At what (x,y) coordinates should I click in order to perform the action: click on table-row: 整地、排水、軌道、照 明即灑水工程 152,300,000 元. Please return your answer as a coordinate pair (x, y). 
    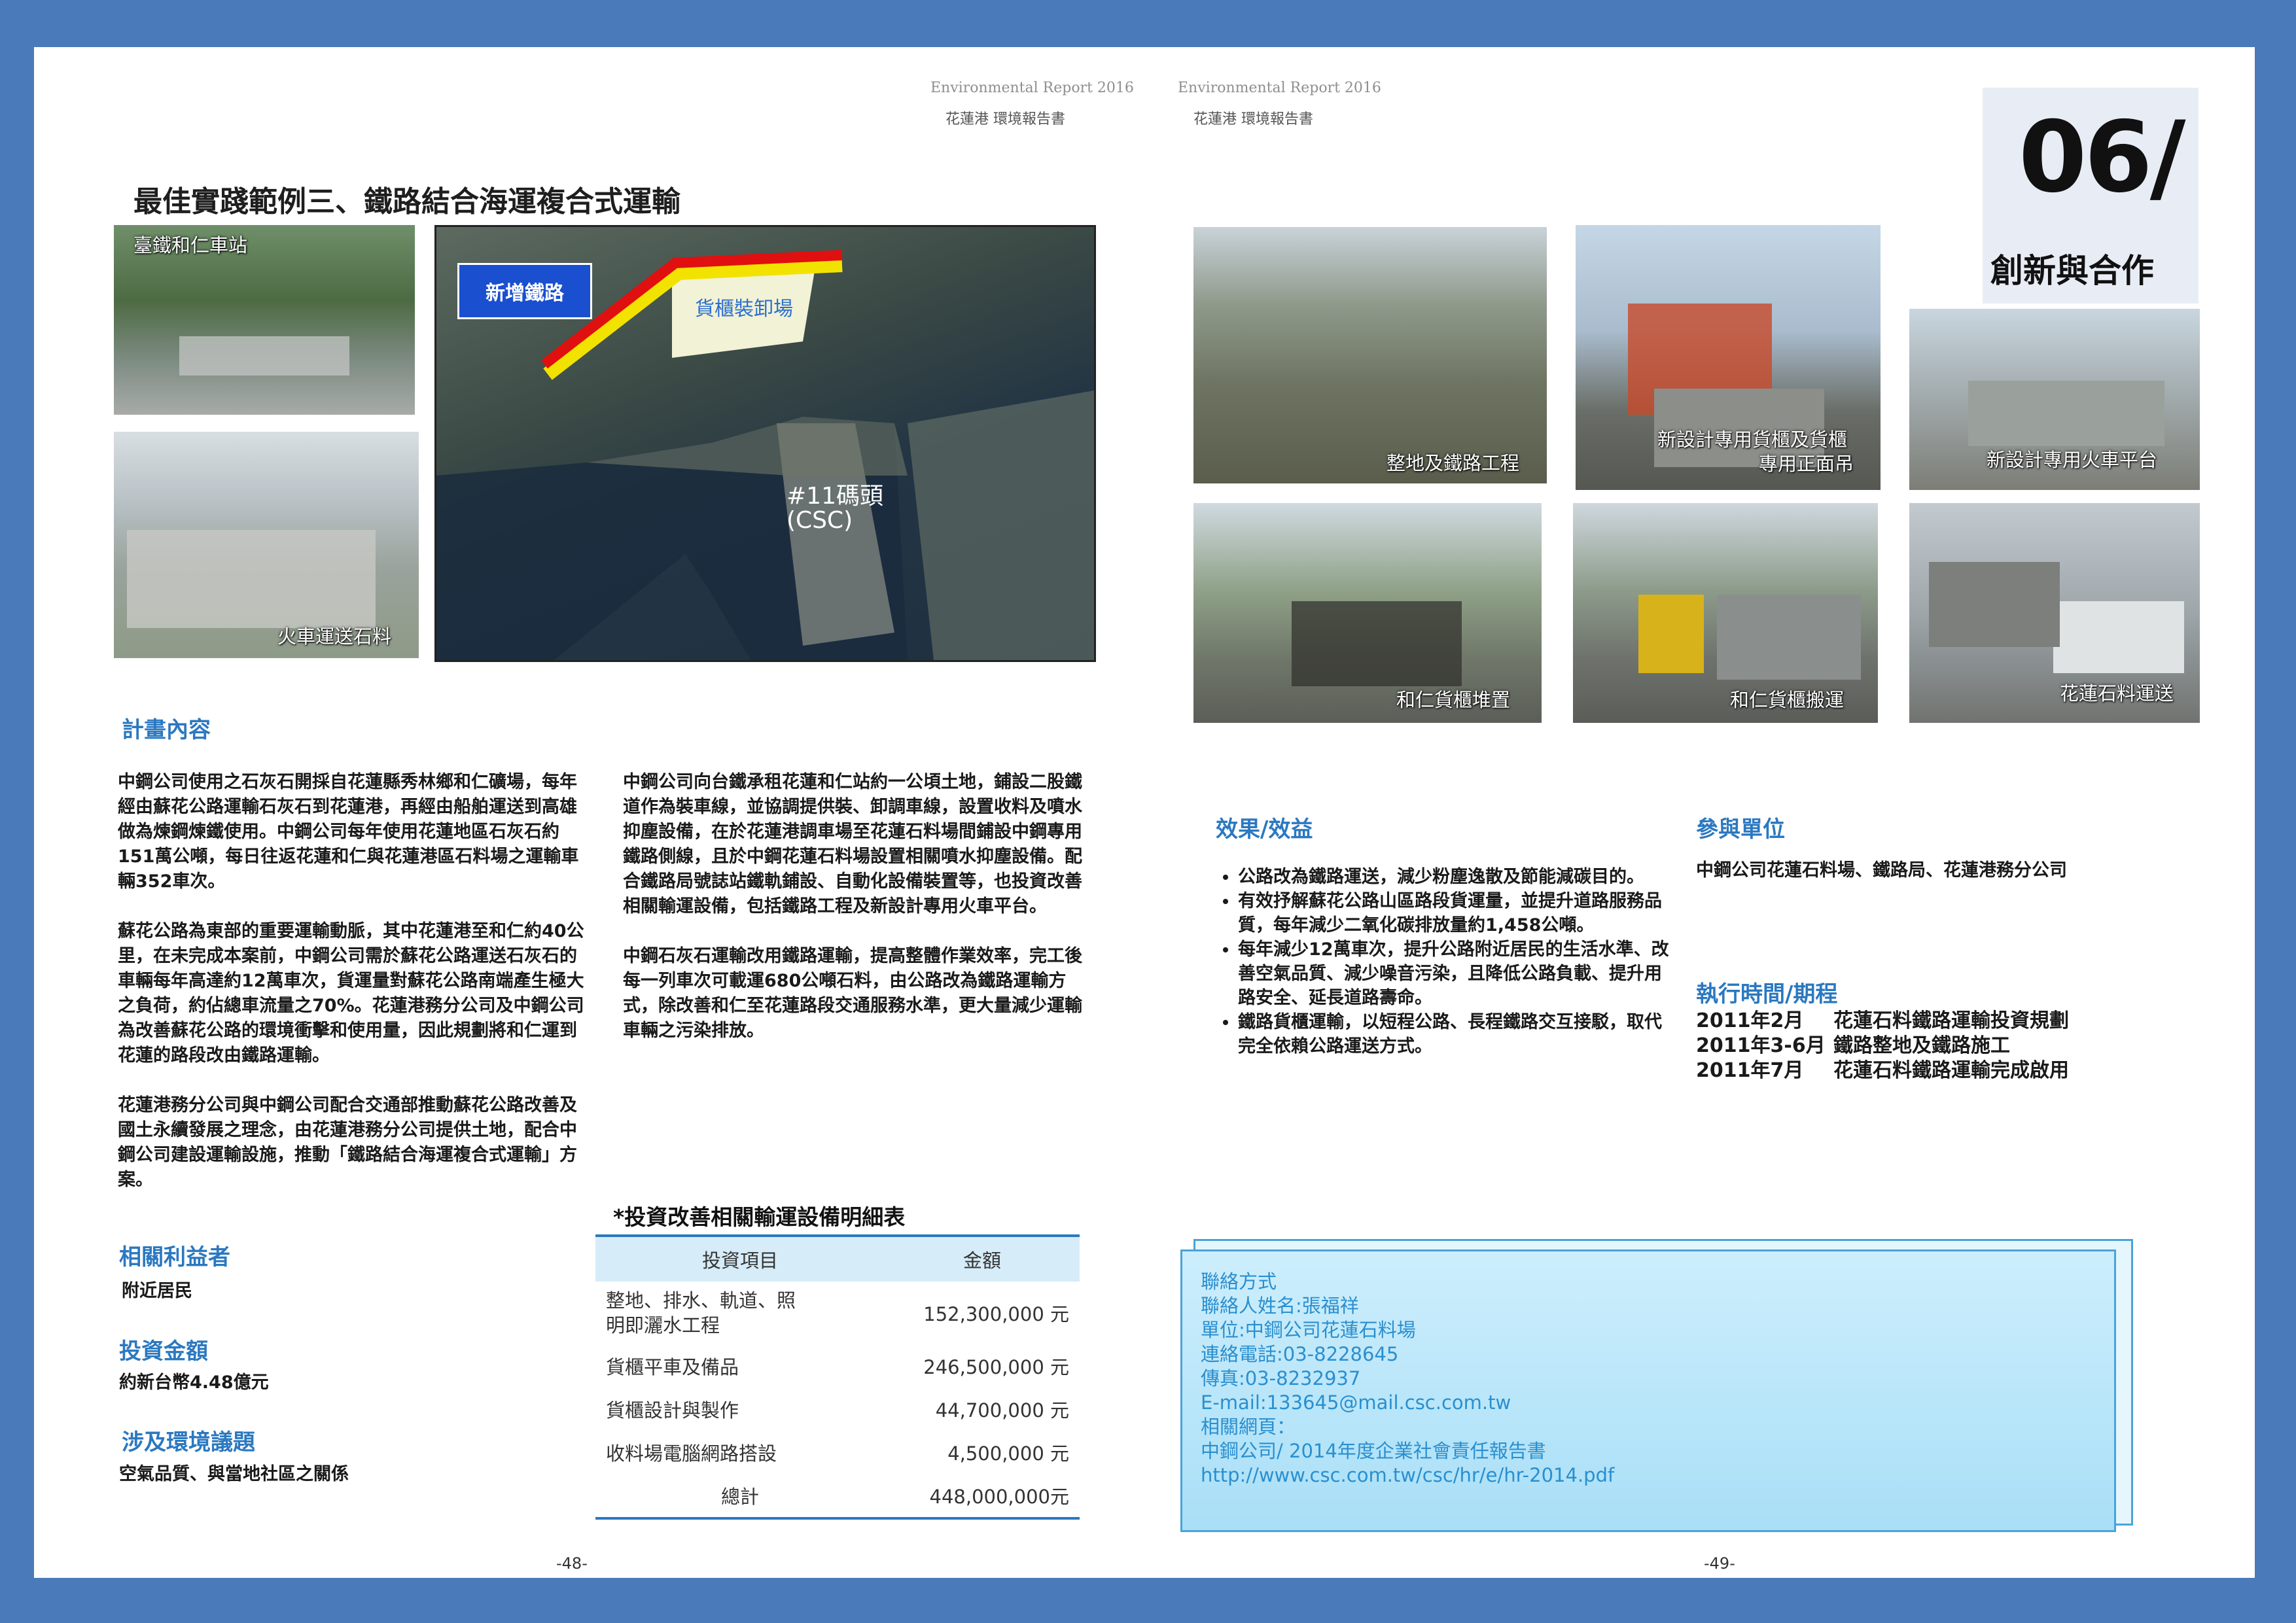
    Looking at the image, I should click on (838, 1313).